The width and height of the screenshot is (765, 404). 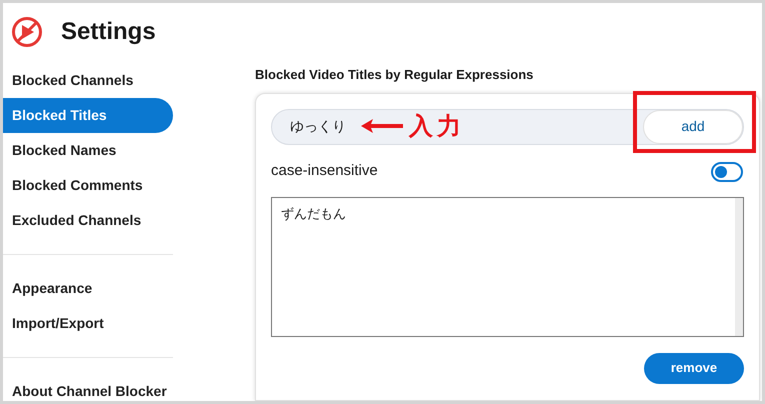 What do you see at coordinates (437, 126) in the screenshot?
I see `annotation-label: 入力` at bounding box center [437, 126].